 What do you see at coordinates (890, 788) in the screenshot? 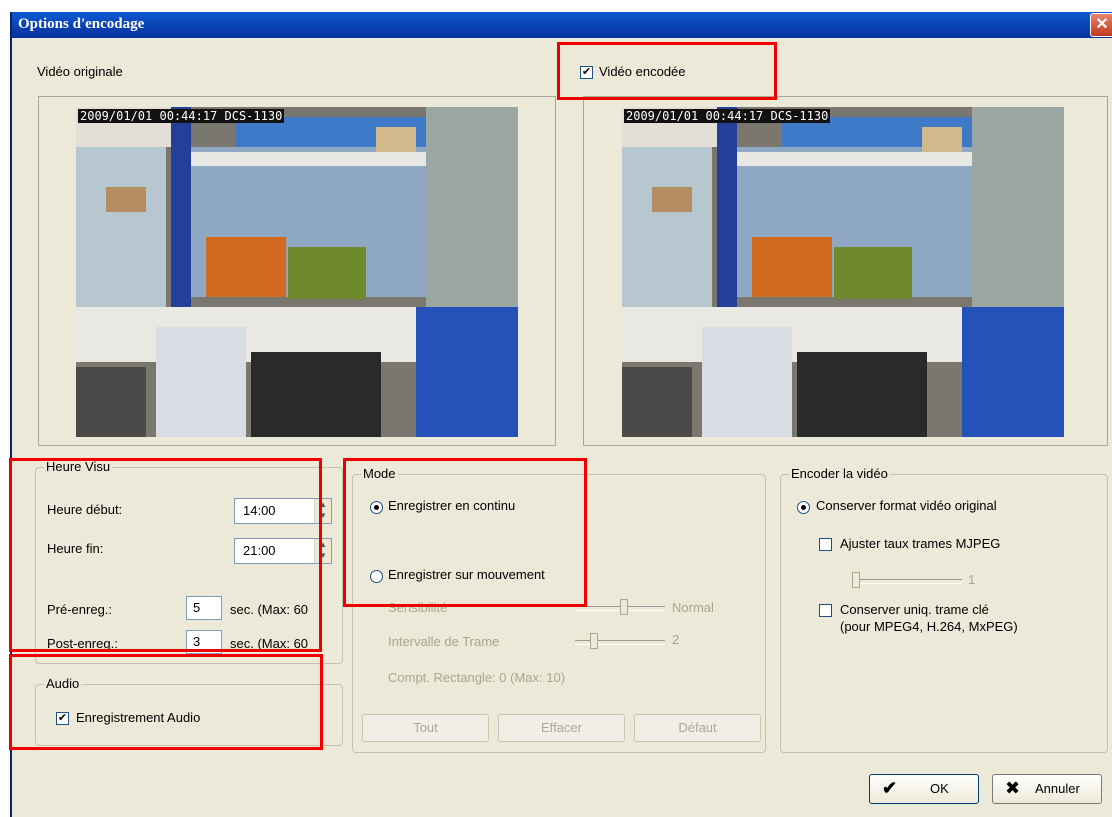
I see `check-icon: ✔` at bounding box center [890, 788].